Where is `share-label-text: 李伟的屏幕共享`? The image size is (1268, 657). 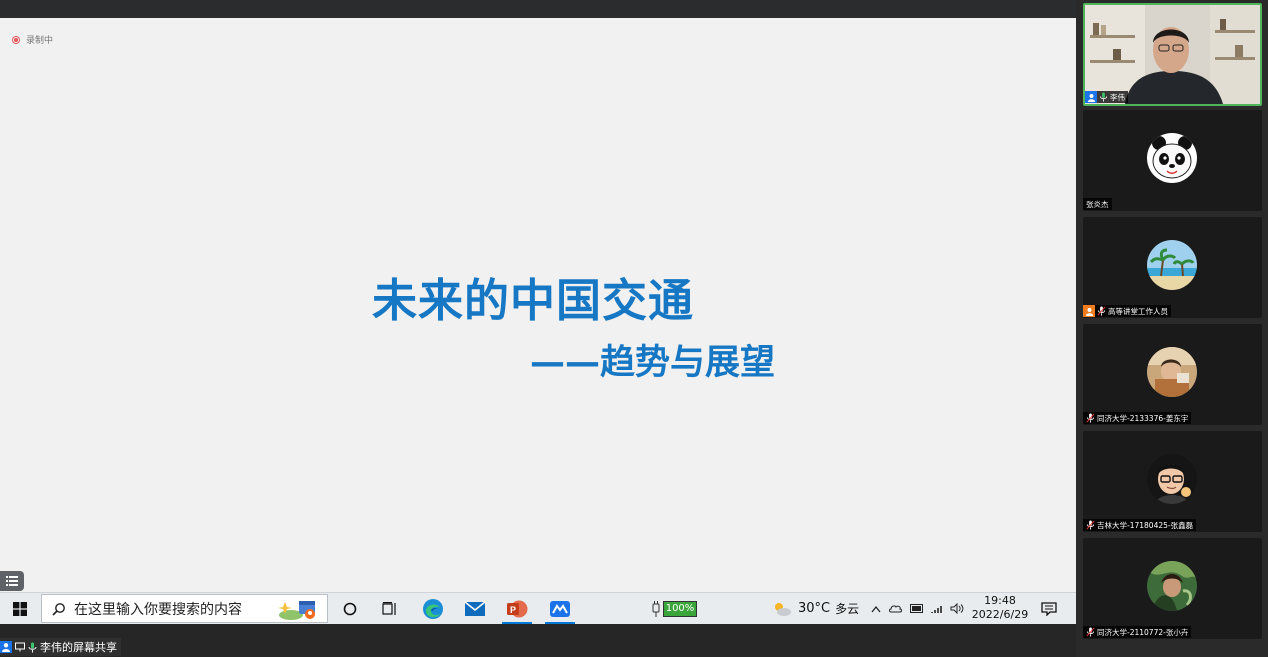
share-label-text: 李伟的屏幕共享 is located at coordinates (78, 647).